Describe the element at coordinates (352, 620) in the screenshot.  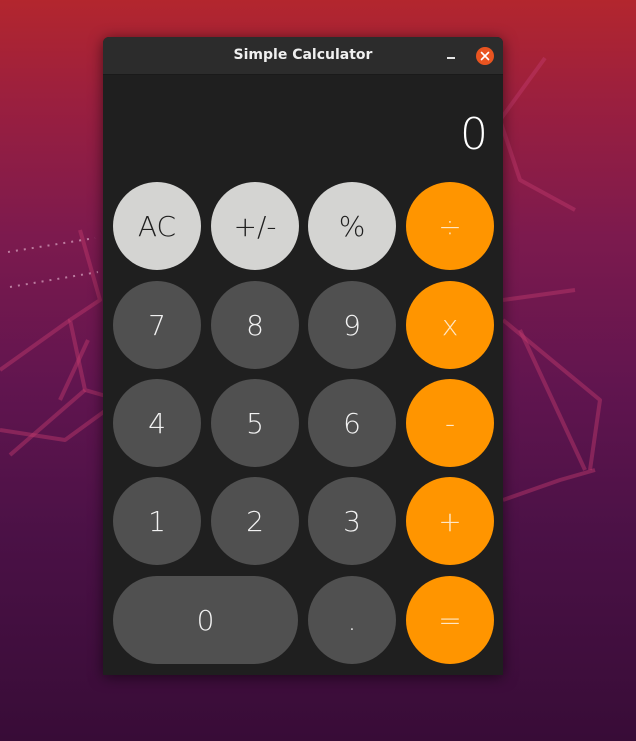
I see `decimal-button: .` at that location.